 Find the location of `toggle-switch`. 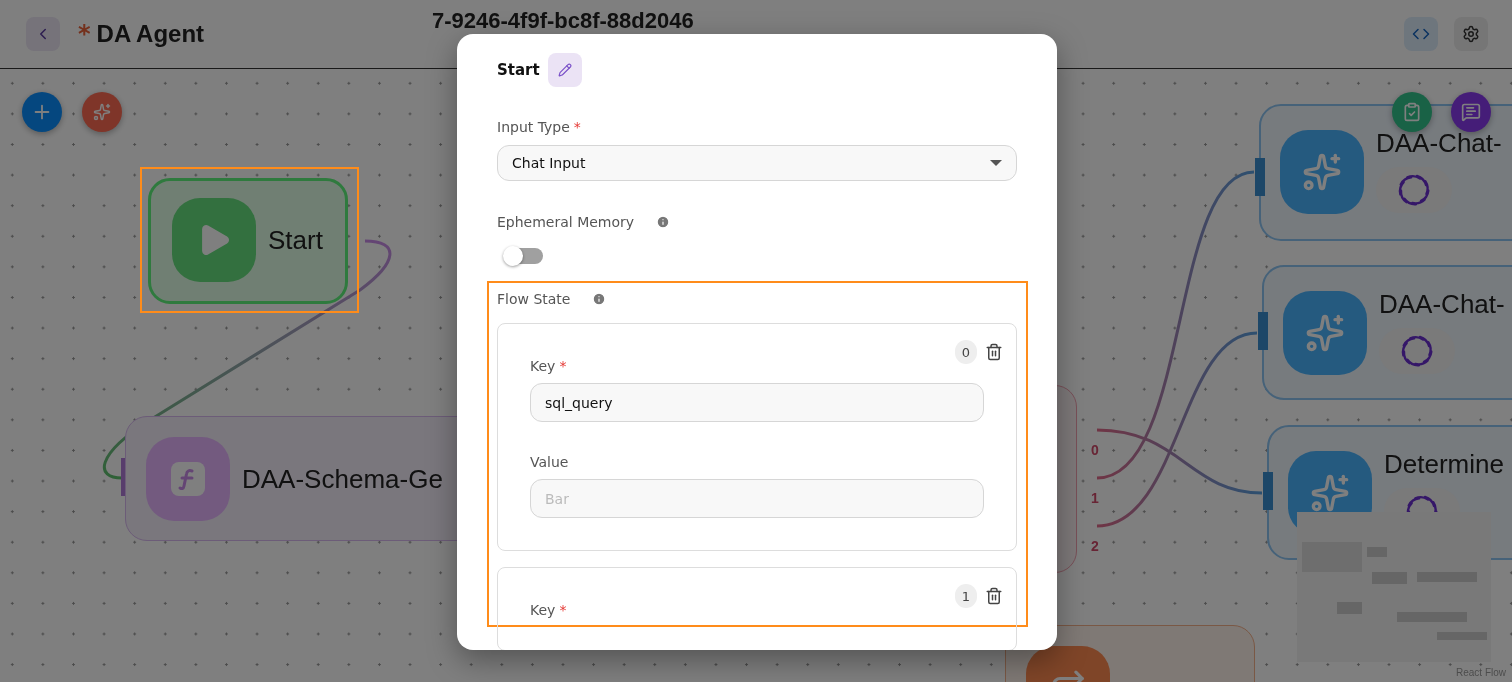

toggle-switch is located at coordinates (524, 256).